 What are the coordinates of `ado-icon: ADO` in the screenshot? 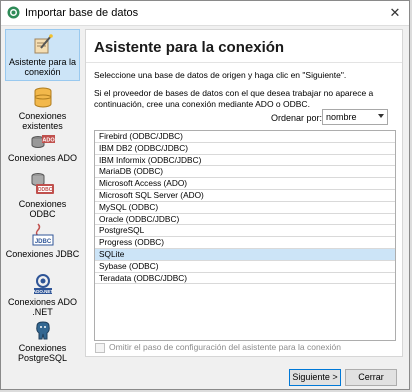 It's located at (43, 141).